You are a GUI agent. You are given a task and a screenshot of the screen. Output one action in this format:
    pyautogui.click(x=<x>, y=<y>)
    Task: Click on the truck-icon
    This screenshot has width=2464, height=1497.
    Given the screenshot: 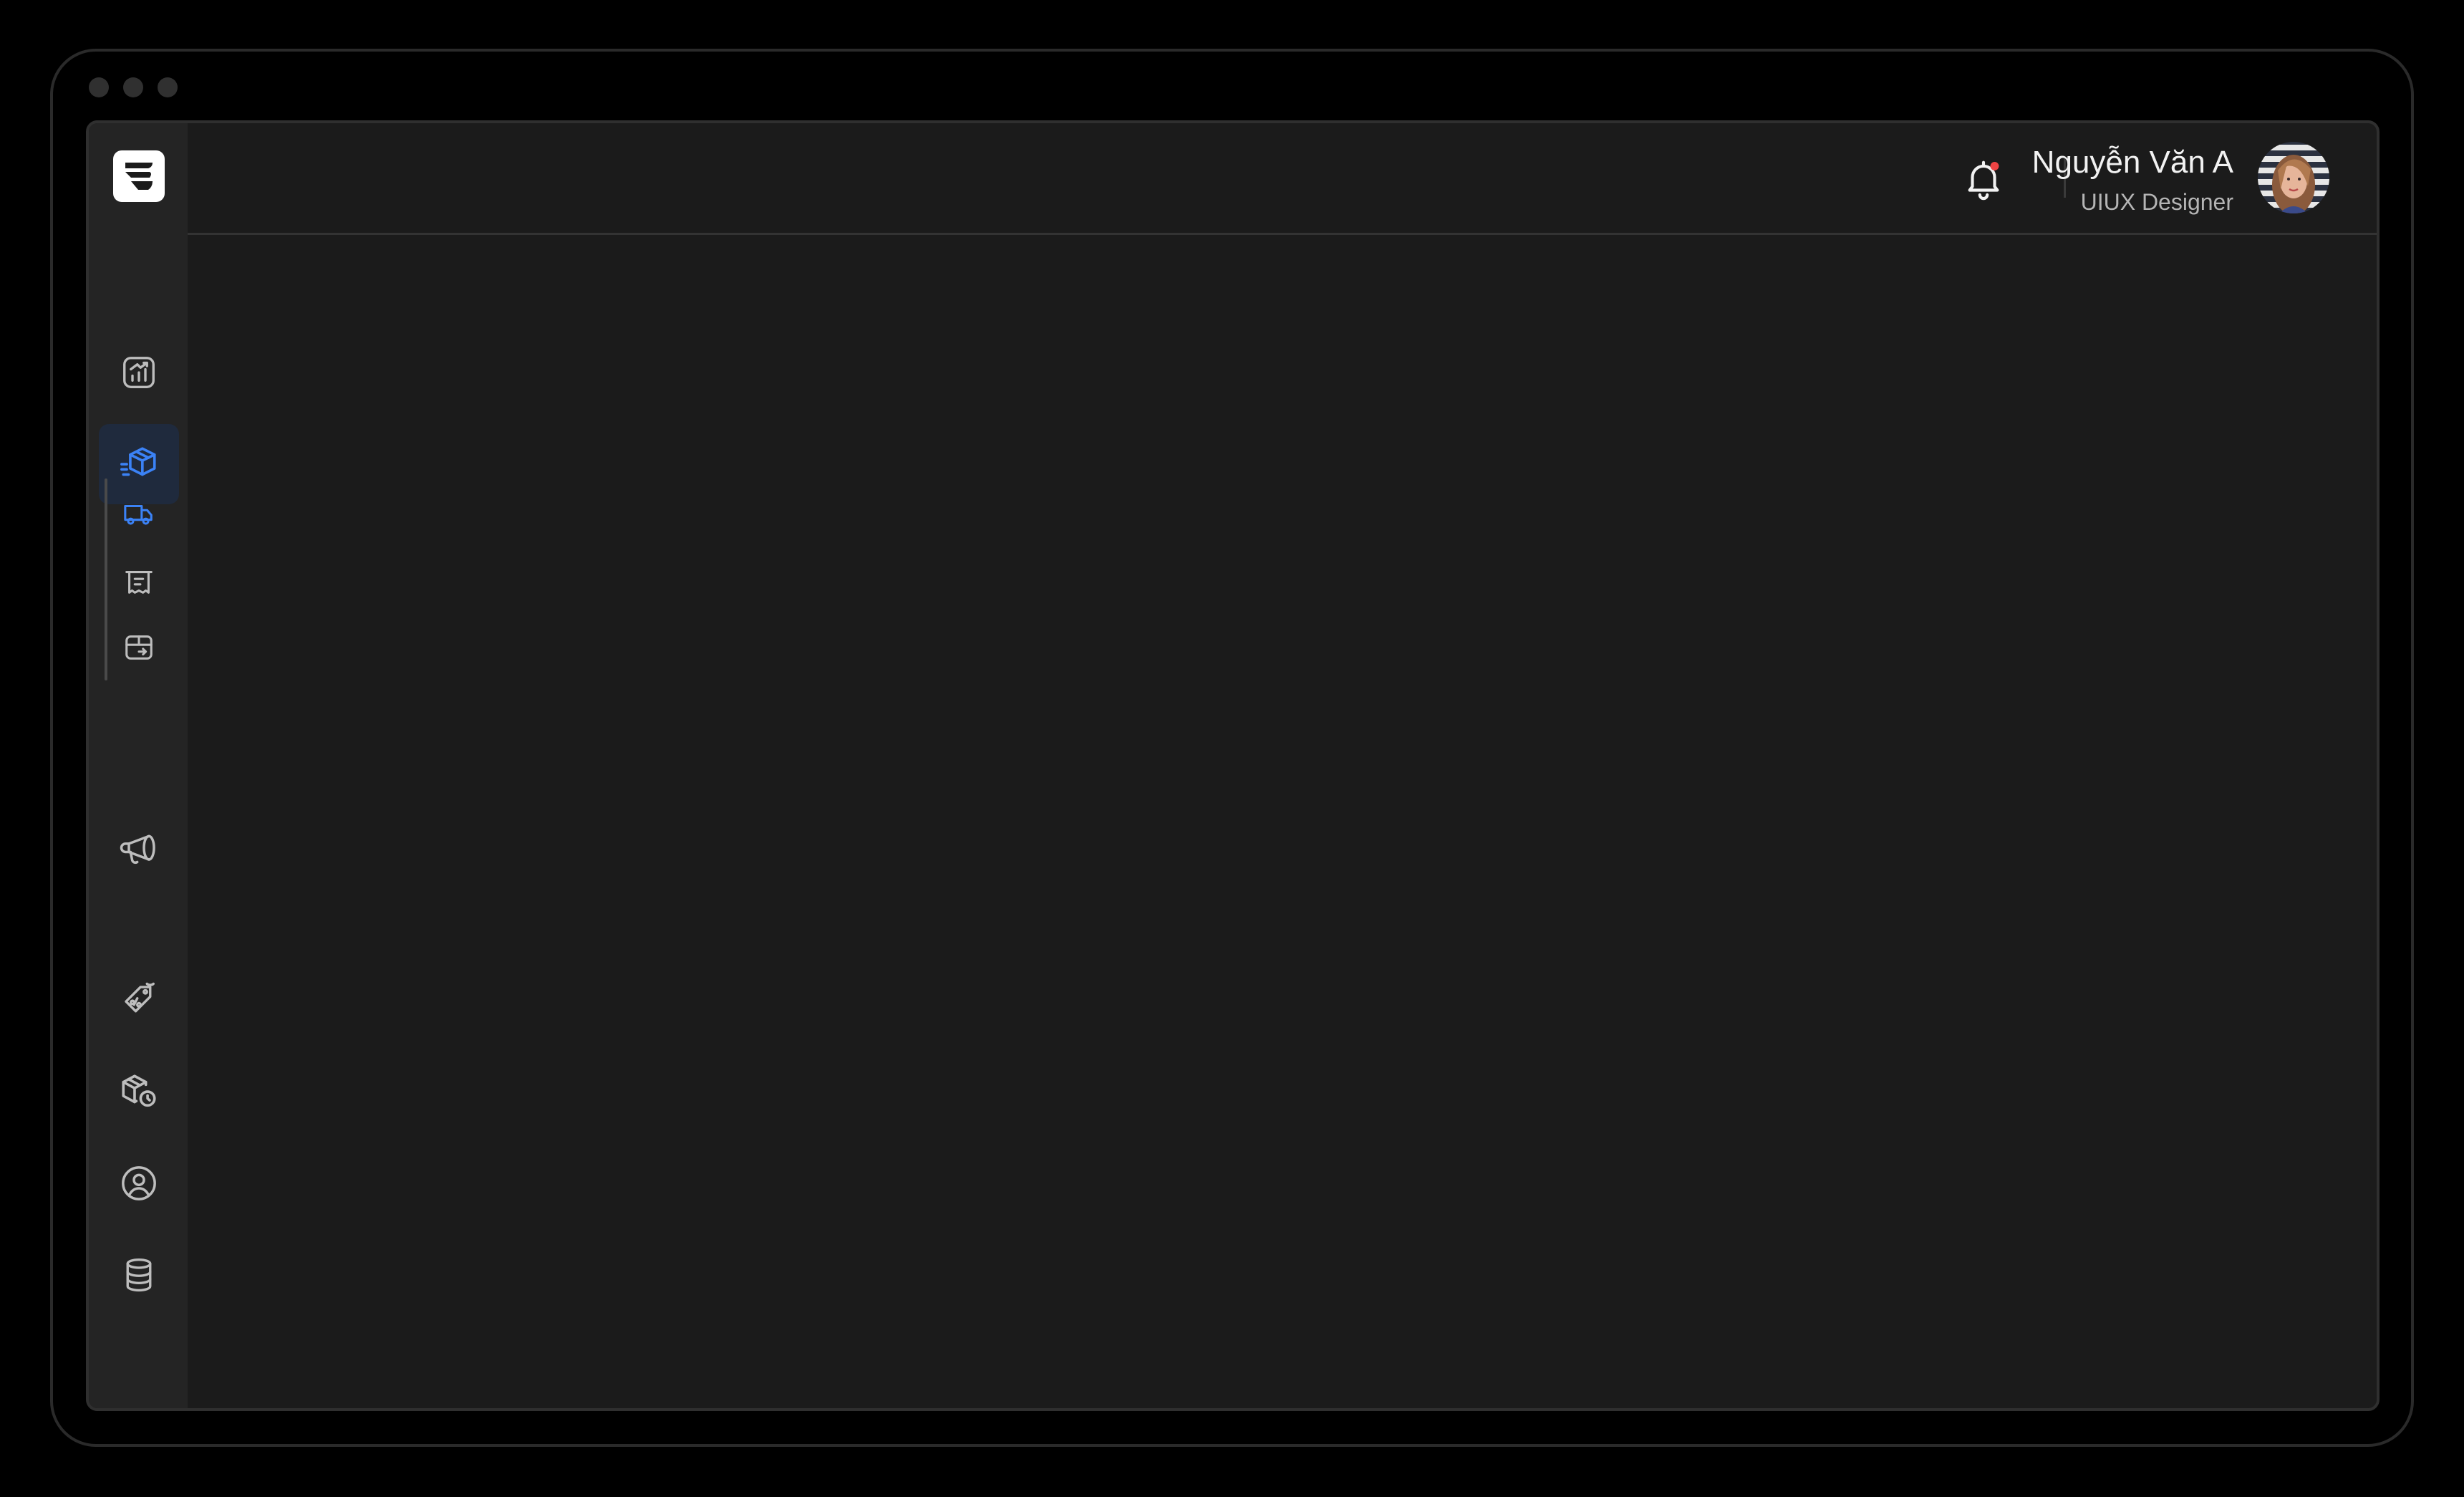 What is the action you would take?
    pyautogui.click(x=138, y=514)
    